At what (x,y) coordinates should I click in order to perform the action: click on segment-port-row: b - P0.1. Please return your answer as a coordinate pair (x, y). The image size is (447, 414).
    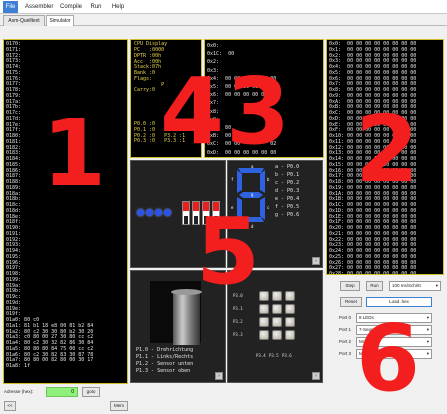
    Looking at the image, I should click on (287, 175).